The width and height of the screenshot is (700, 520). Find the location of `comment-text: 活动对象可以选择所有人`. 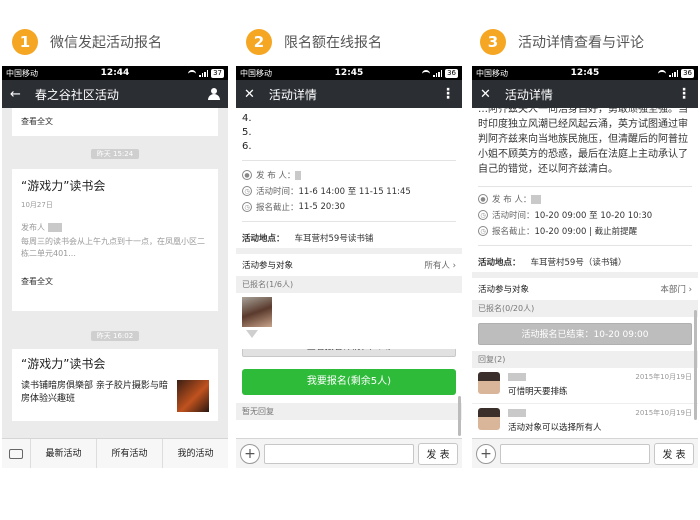

comment-text: 活动对象可以选择所有人 is located at coordinates (555, 428).